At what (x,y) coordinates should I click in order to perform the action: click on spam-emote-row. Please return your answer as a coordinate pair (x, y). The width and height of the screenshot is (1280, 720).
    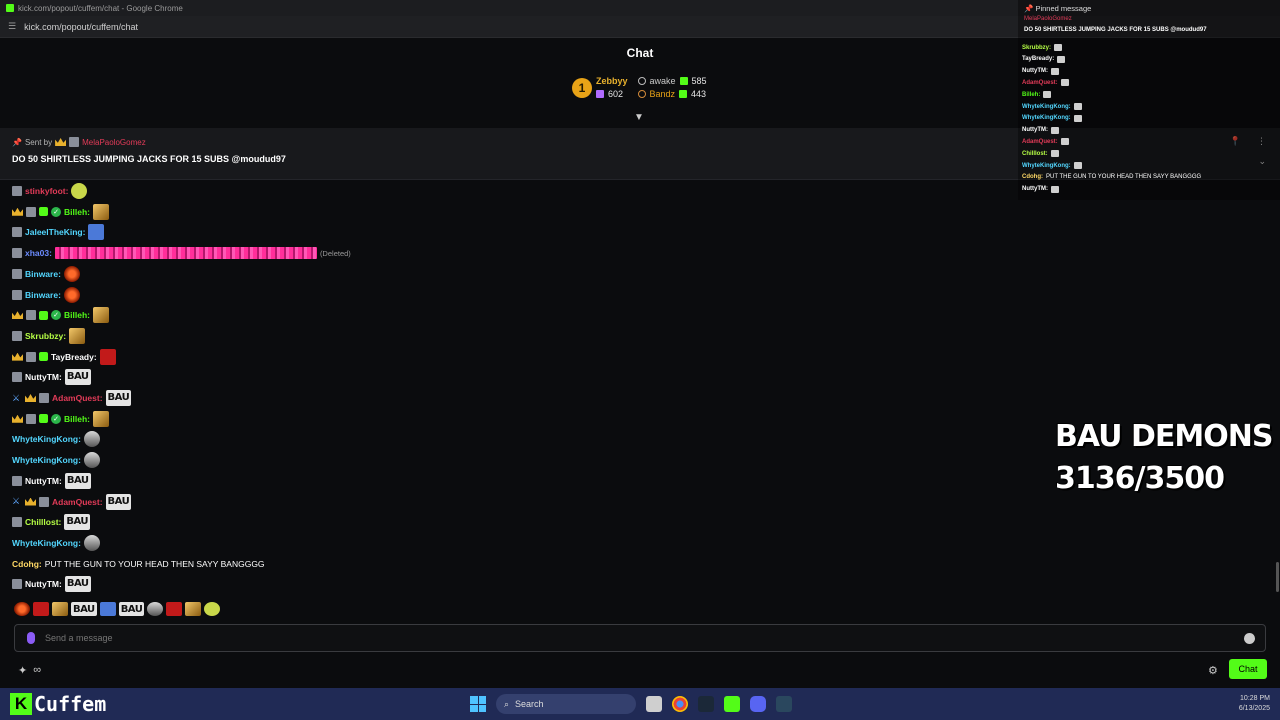
    Looking at the image, I should click on (185, 253).